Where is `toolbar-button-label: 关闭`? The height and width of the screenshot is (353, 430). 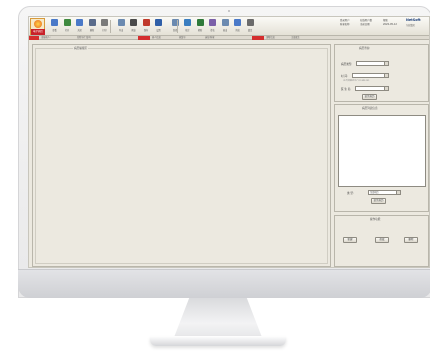
toolbar-button-label: 关闭 is located at coordinates (79, 30).